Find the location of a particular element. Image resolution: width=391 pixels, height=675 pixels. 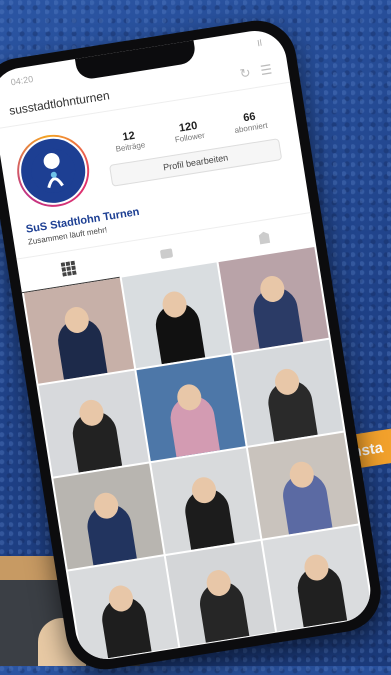

stat-posts: 12 Beiträge is located at coordinates (129, 141).